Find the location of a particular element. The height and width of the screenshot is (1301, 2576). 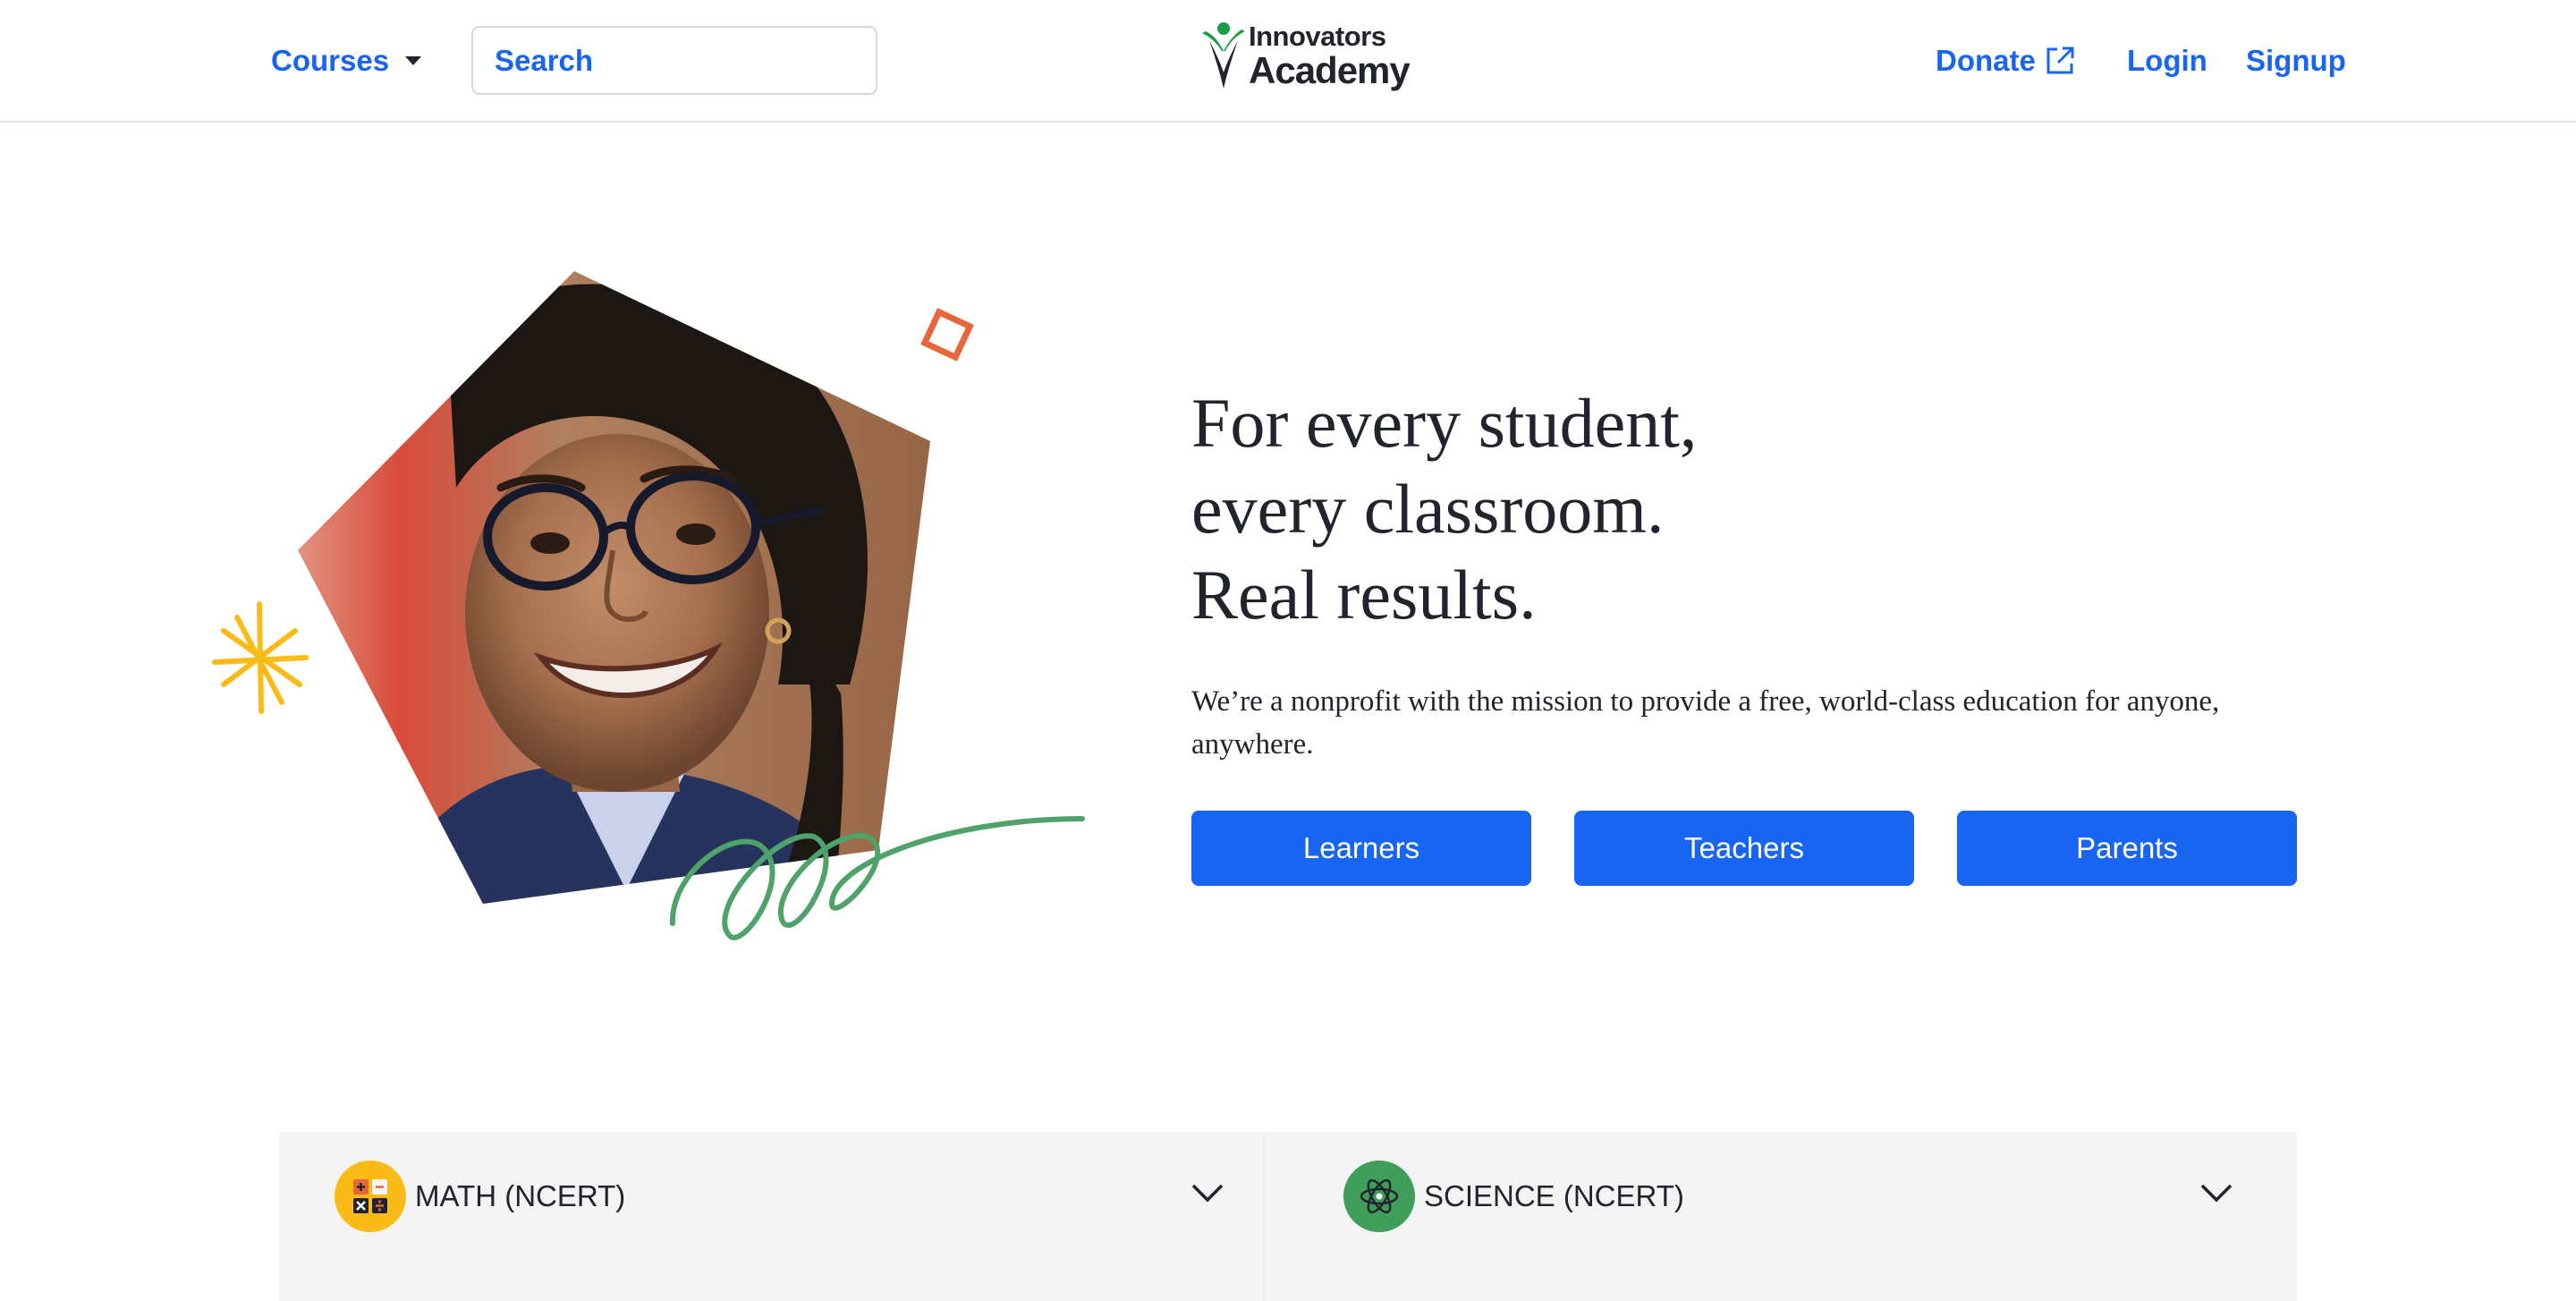

courses-menu-button: Courses is located at coordinates (346, 61).